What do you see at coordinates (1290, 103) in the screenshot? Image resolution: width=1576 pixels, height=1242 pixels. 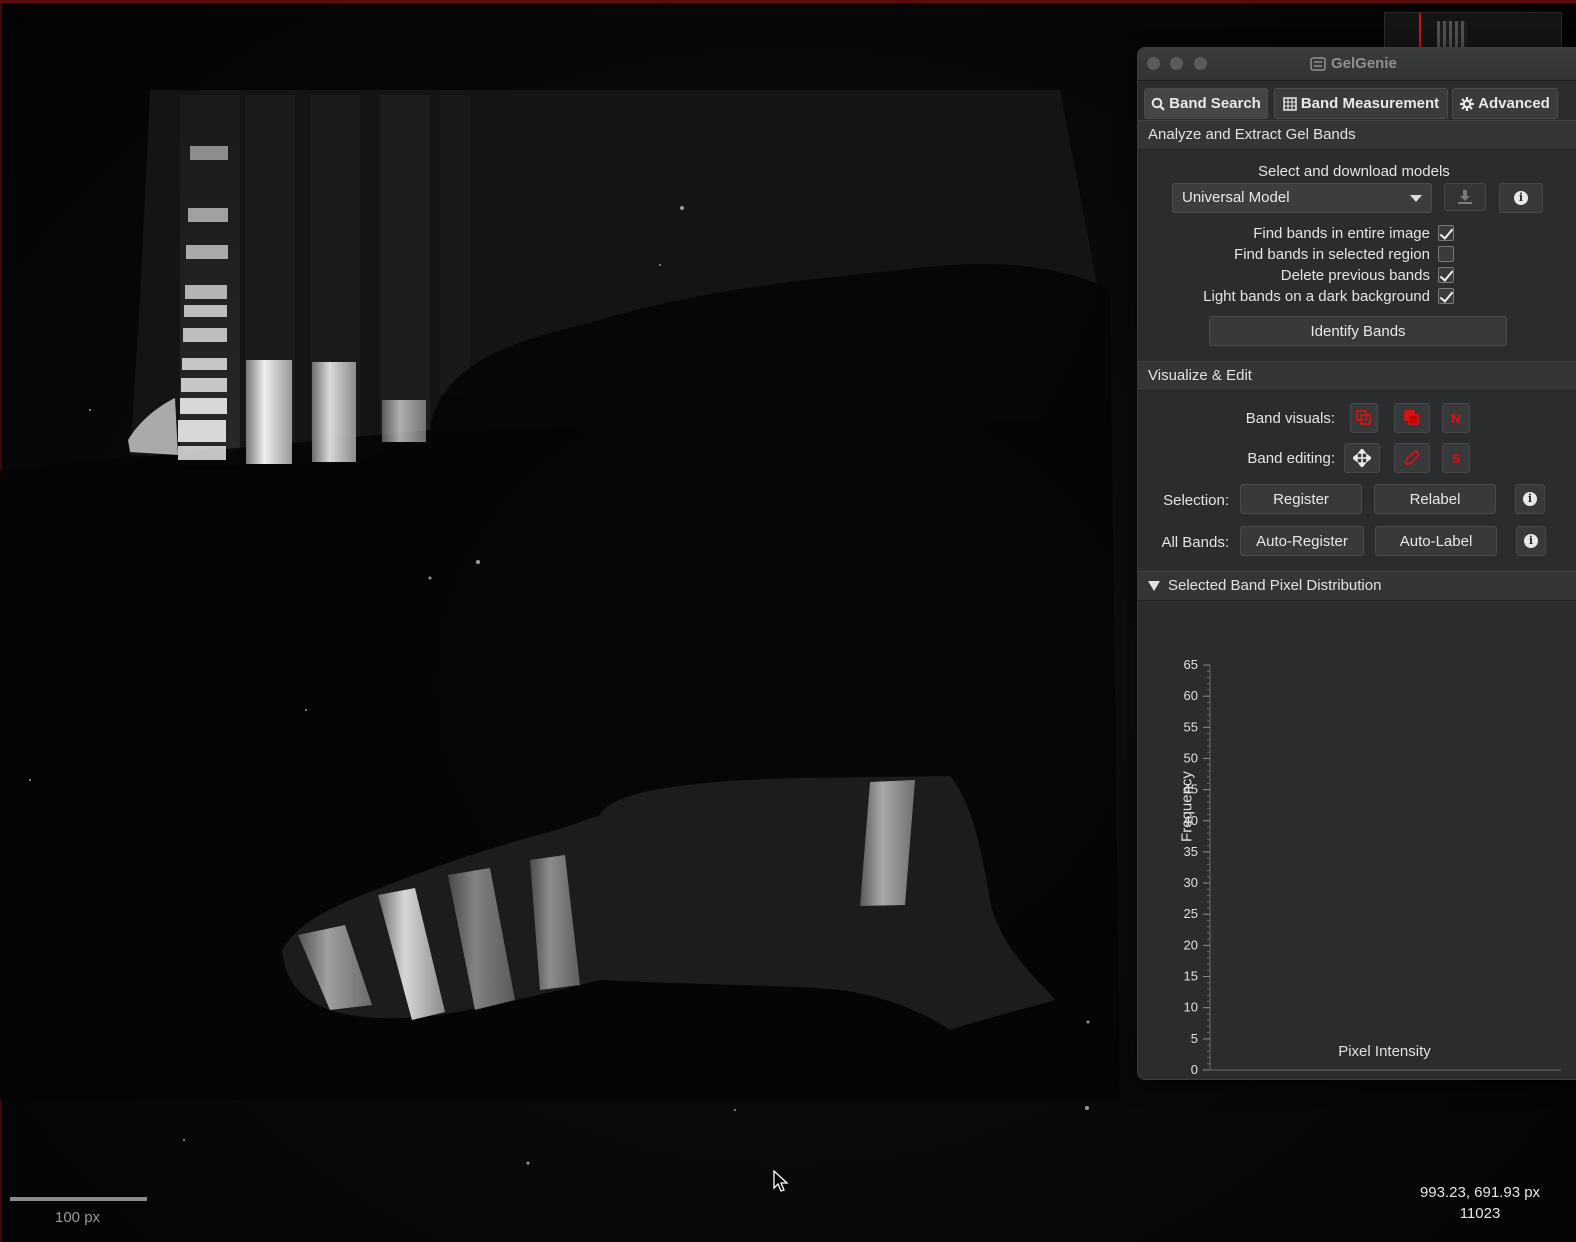 I see `table-icon` at bounding box center [1290, 103].